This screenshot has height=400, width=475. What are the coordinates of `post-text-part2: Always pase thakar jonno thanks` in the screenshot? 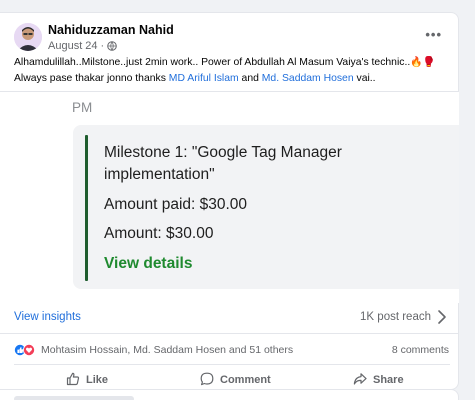 It's located at (91, 78).